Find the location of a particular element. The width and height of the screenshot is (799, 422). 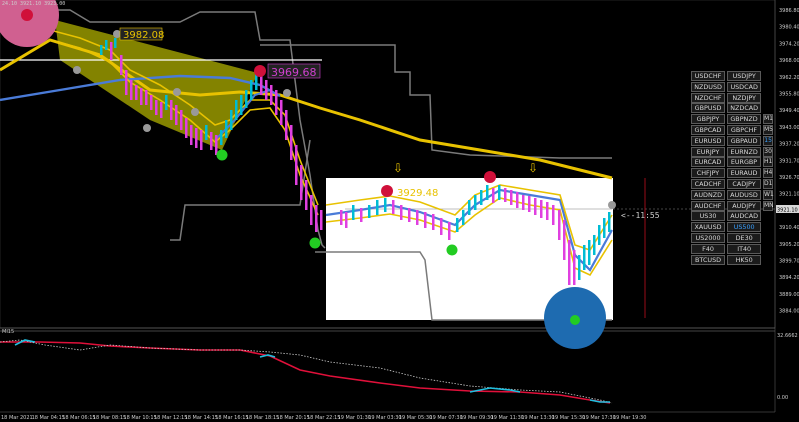

symbol-button: AUDCHF is located at coordinates (708, 205).